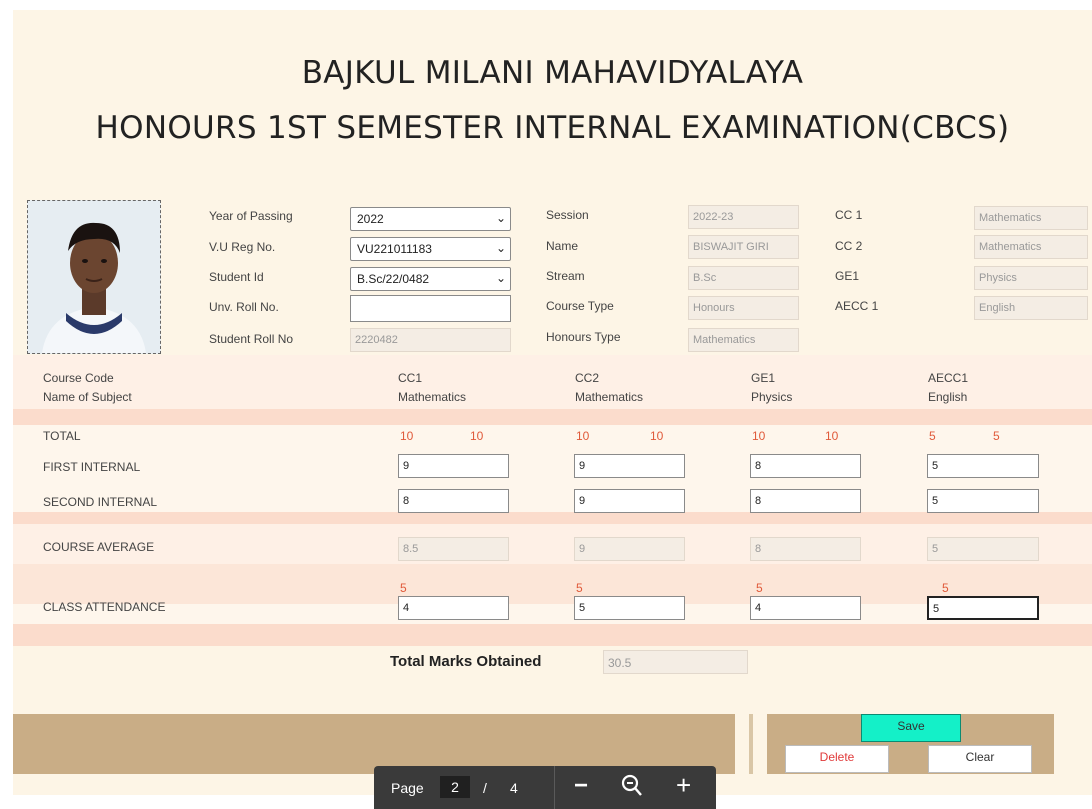 Image resolution: width=1092 pixels, height=809 pixels. What do you see at coordinates (759, 588) in the screenshot?
I see `ge1-attendance-max: 5` at bounding box center [759, 588].